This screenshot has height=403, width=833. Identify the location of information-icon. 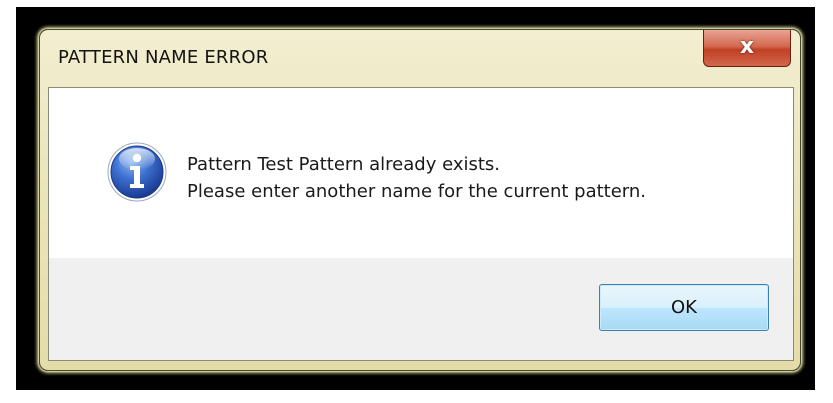
(137, 172).